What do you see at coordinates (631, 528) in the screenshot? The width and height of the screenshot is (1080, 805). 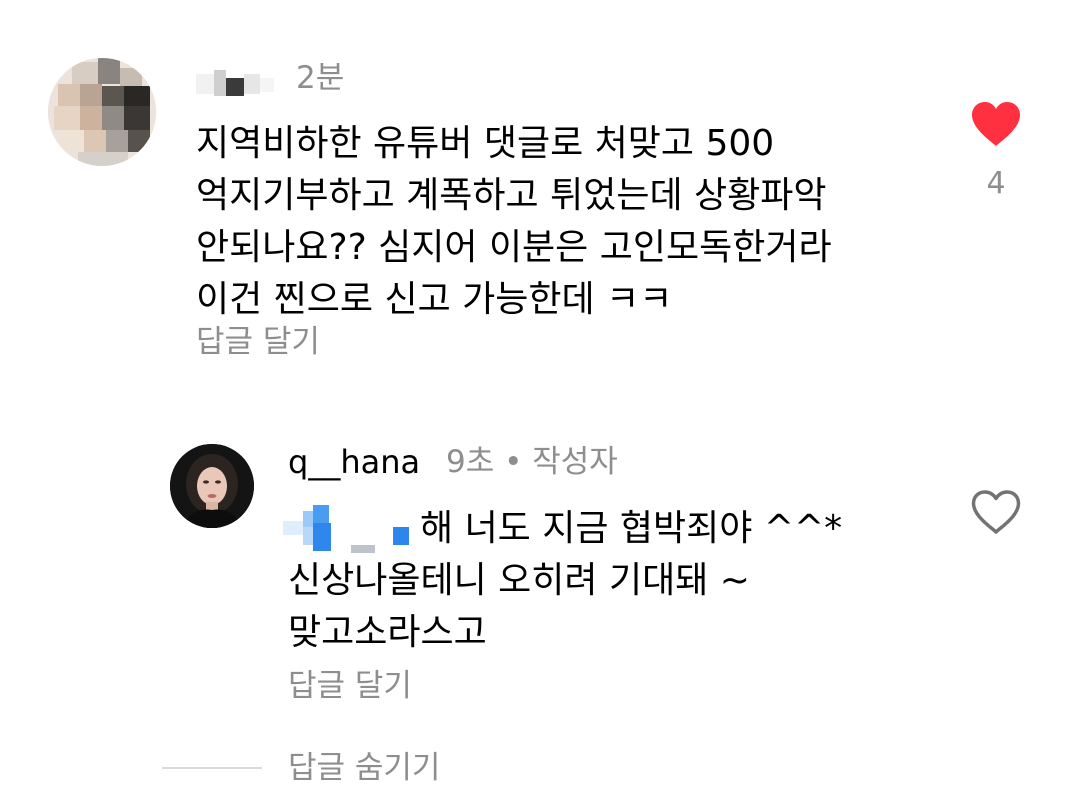 I see `comment-line: 해 너도 지금 협박죄야 ^^*` at bounding box center [631, 528].